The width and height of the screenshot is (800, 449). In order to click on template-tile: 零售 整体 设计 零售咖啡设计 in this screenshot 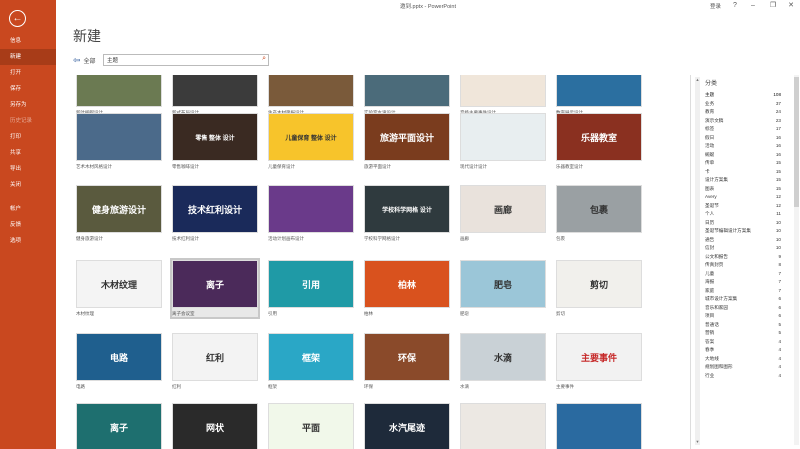, I will do `click(215, 141)`.